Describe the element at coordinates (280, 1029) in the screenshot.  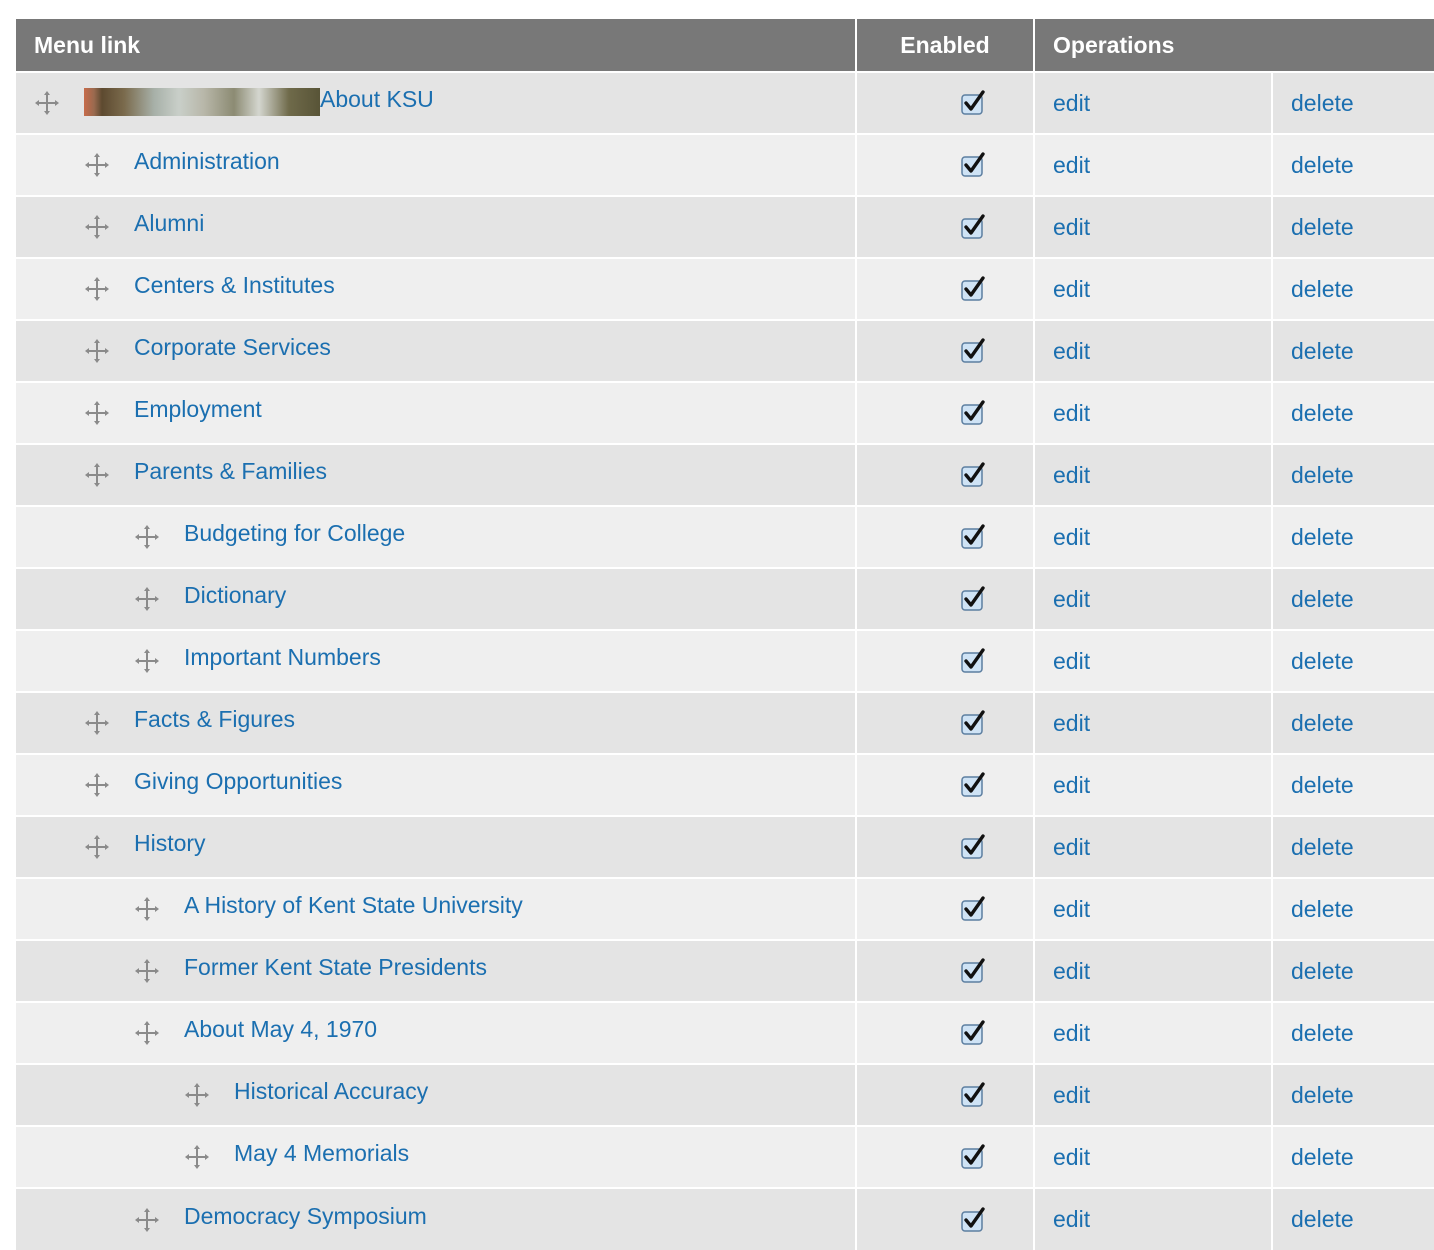
I see `menu-link-title: About May 4, 1970` at that location.